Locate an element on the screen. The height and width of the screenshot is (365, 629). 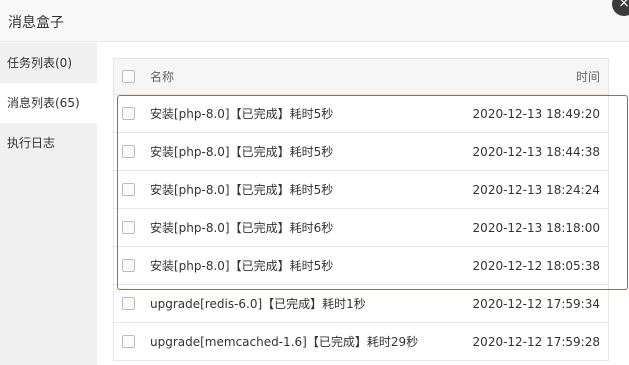
message-time: 2020-12-13 18:44:38 is located at coordinates (536, 152).